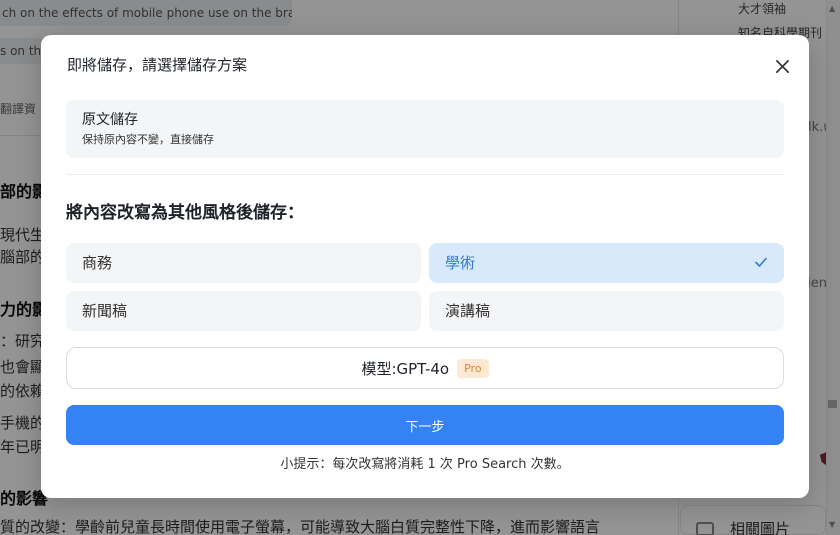 This screenshot has width=840, height=535. I want to click on save-original-title: 原文儲存, so click(110, 120).